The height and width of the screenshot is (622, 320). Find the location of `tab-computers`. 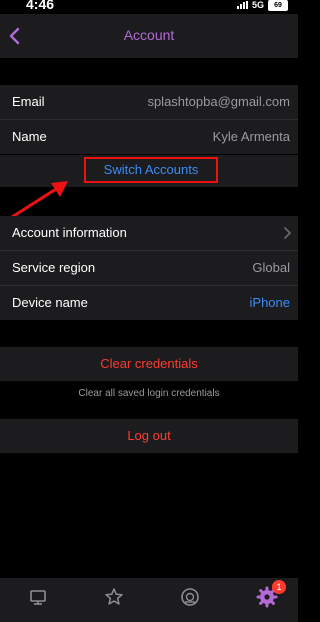

tab-computers is located at coordinates (38, 597).